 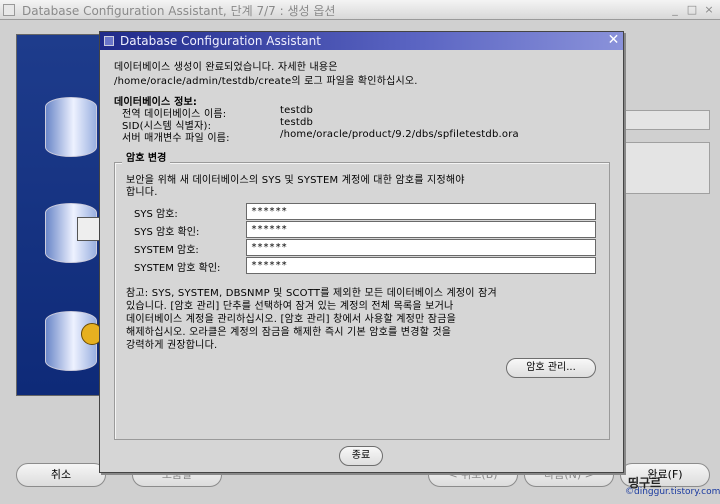 I want to click on close-icon: ×, so click(x=709, y=10).